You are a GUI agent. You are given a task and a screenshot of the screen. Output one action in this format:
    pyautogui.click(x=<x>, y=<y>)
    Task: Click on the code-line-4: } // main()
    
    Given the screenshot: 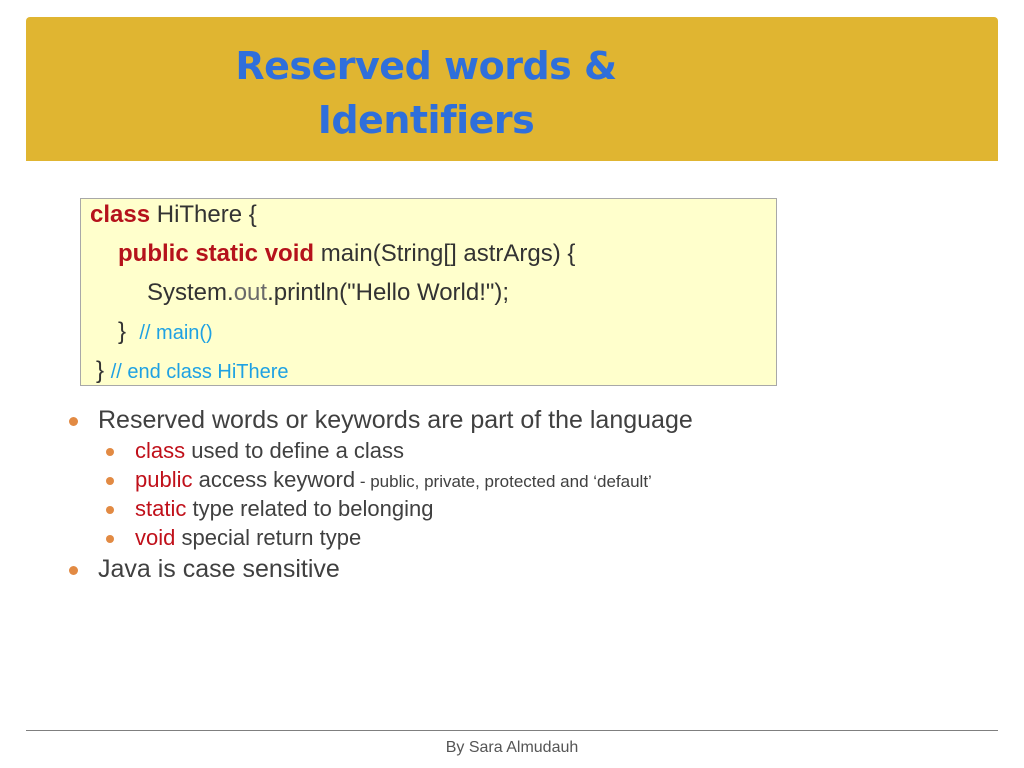 What is the action you would take?
    pyautogui.click(x=165, y=332)
    